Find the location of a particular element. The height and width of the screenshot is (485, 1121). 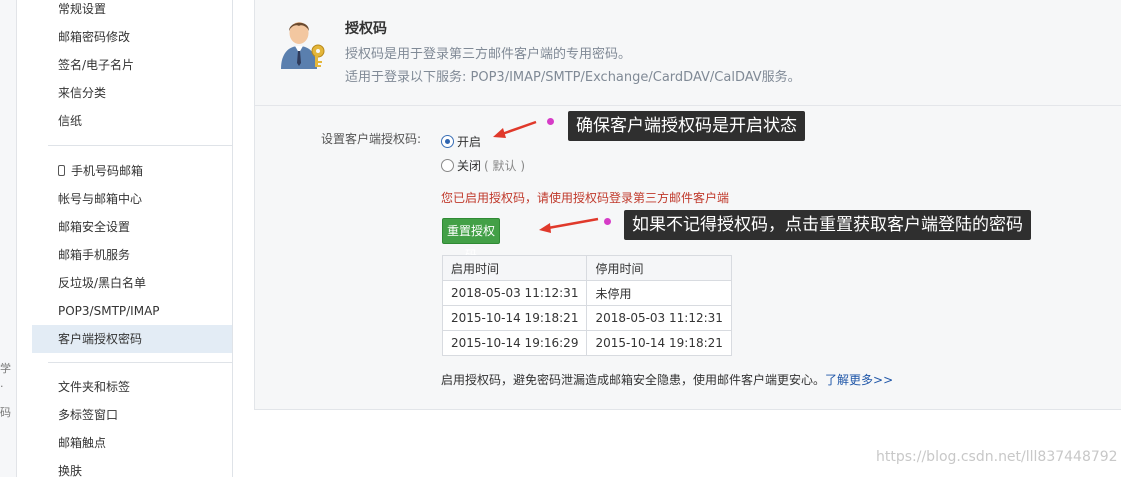

table-row: 2015-10-14 19:16:29 2015-10-14 19:18:21 is located at coordinates (586, 343).